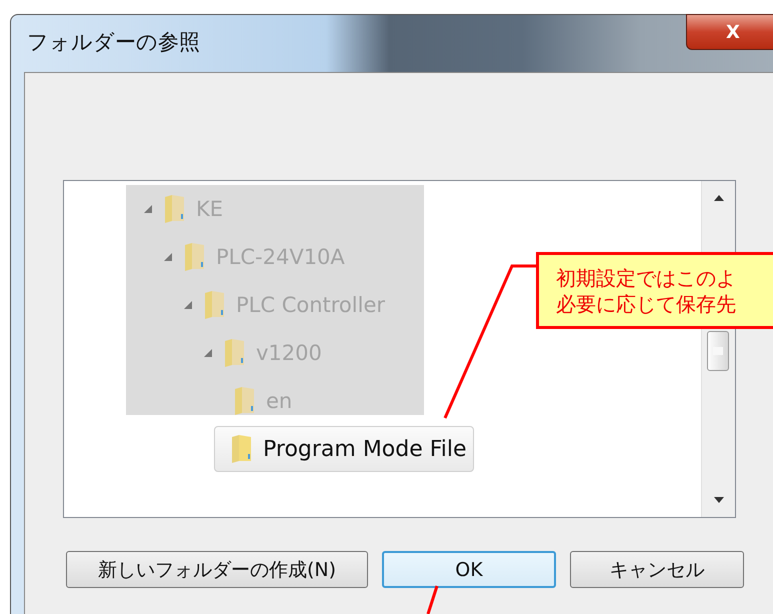 The image size is (773, 614). What do you see at coordinates (113, 42) in the screenshot?
I see `window-title: フォルダーの参照` at bounding box center [113, 42].